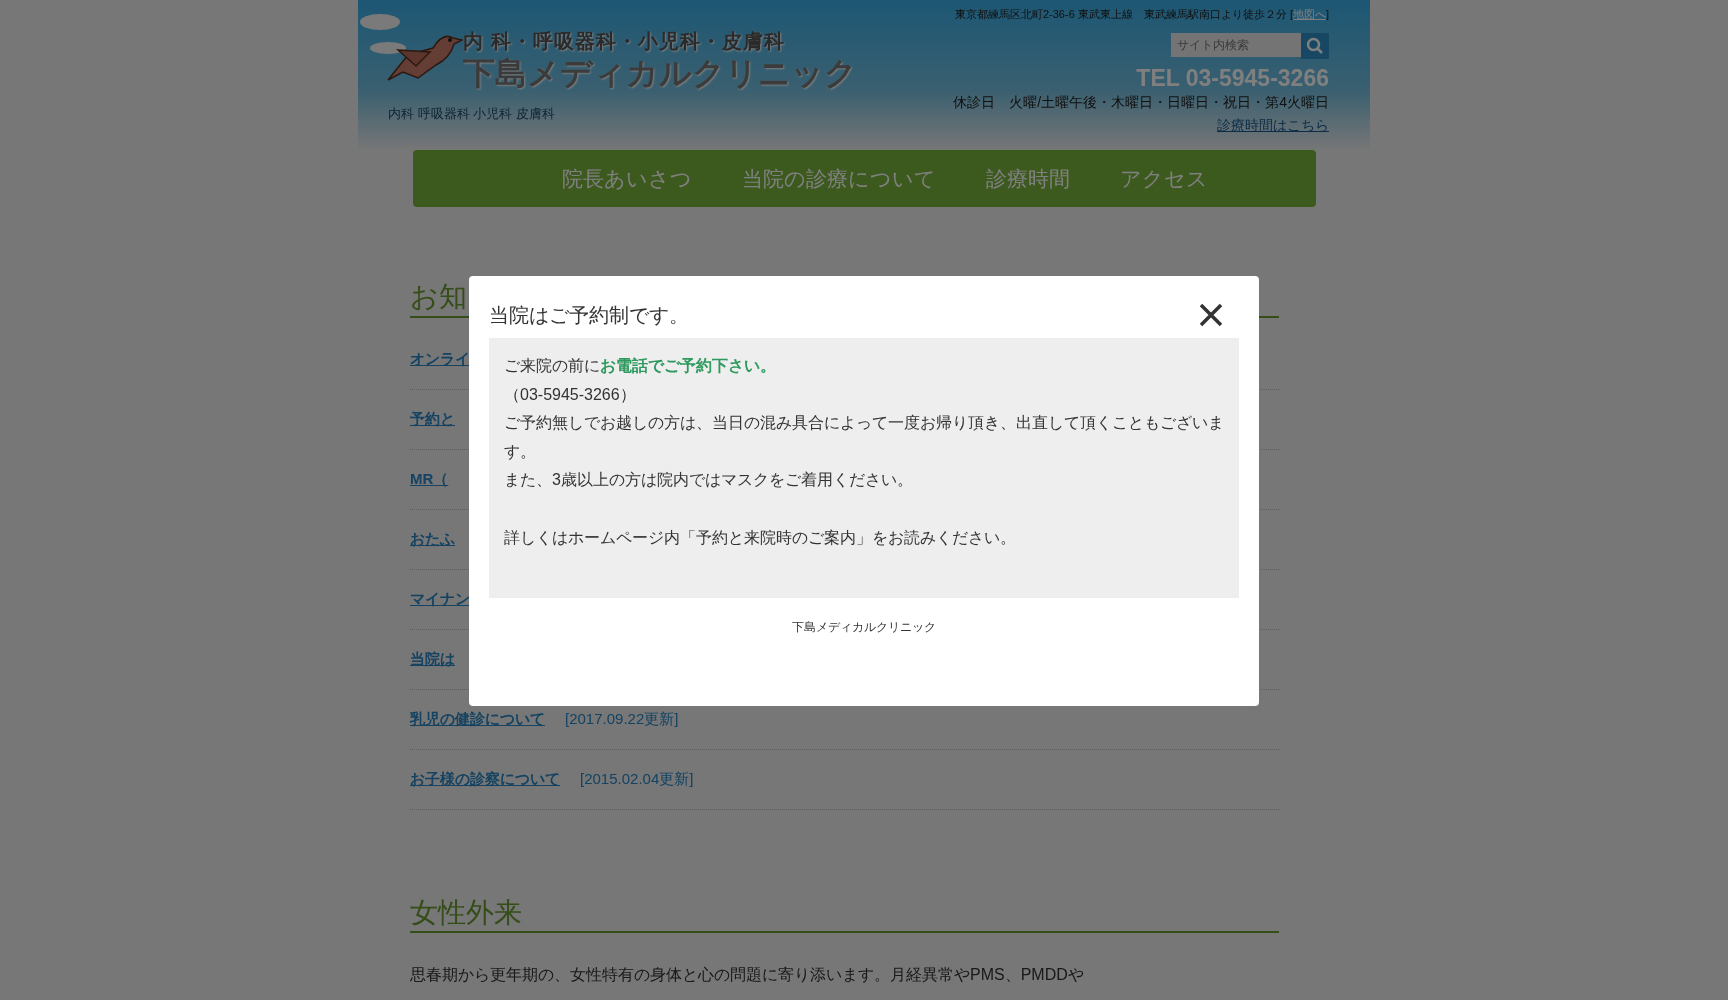  What do you see at coordinates (622, 718) in the screenshot?
I see `update-date: [2017.09.22更新]` at bounding box center [622, 718].